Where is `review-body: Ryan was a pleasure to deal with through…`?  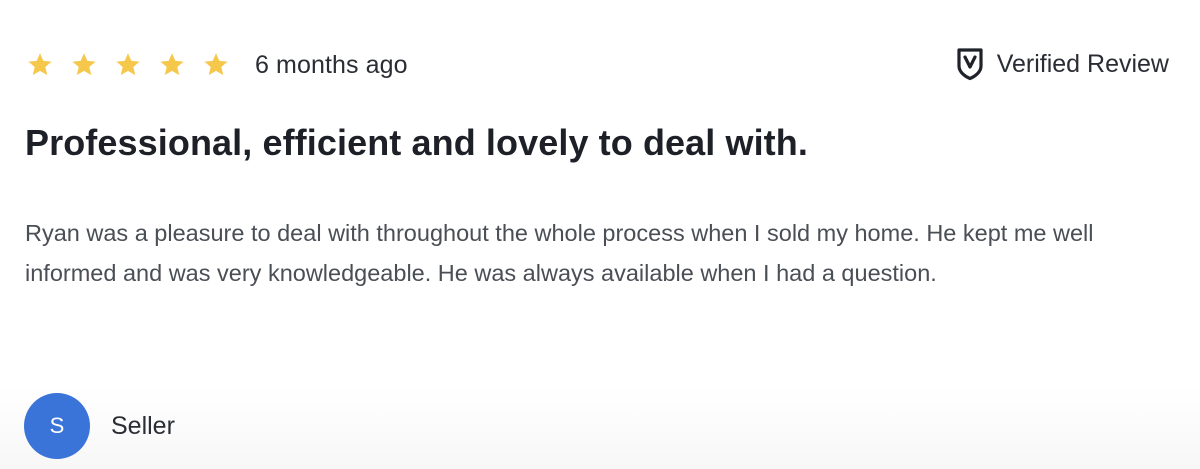 review-body: Ryan was a pleasure to deal with through… is located at coordinates (559, 253).